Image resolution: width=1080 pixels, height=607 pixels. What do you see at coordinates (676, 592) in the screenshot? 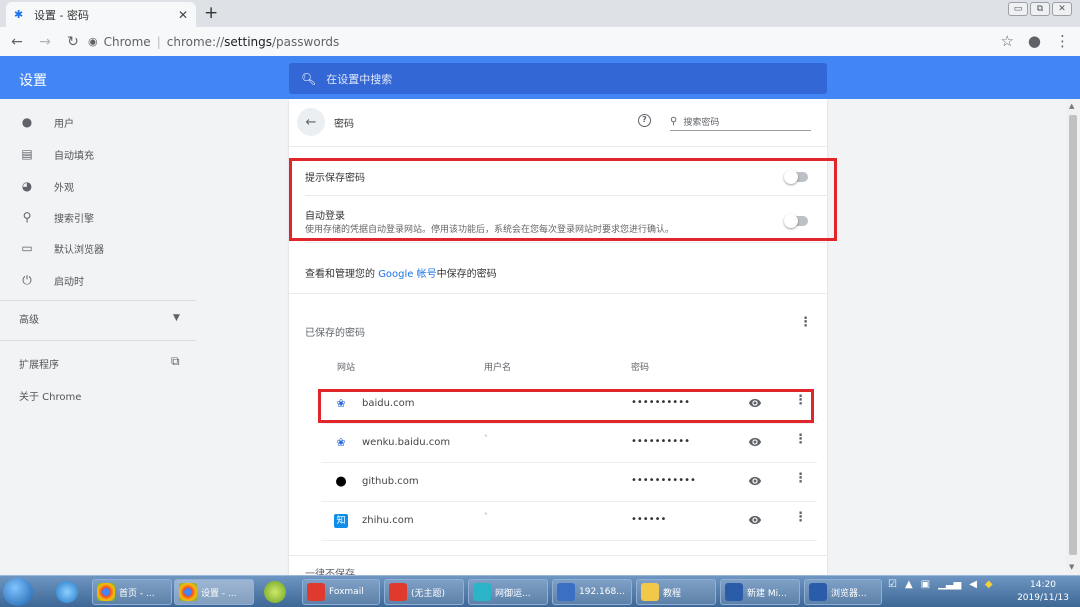
I see `taskbar-item-folder: 教程` at bounding box center [676, 592].